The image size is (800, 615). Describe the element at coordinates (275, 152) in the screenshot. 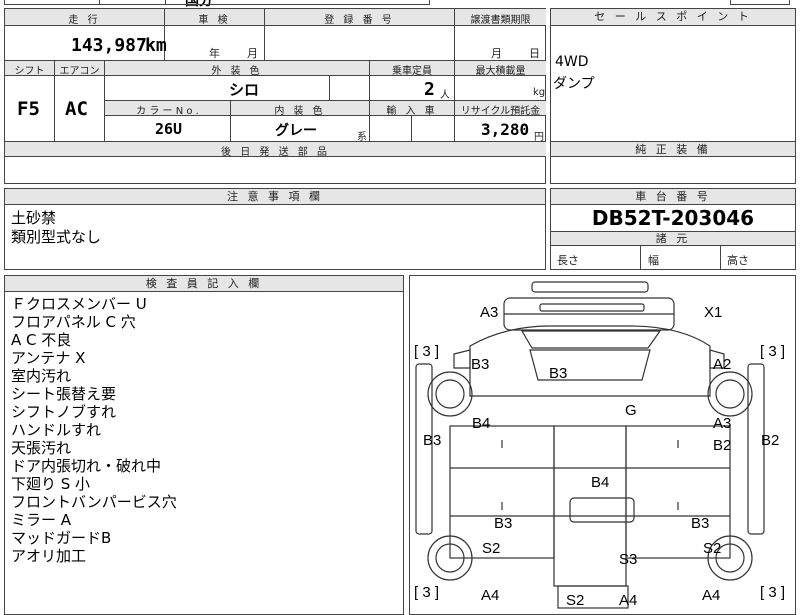

I see `later-parts-header: 後 日 発 送 部 品` at that location.